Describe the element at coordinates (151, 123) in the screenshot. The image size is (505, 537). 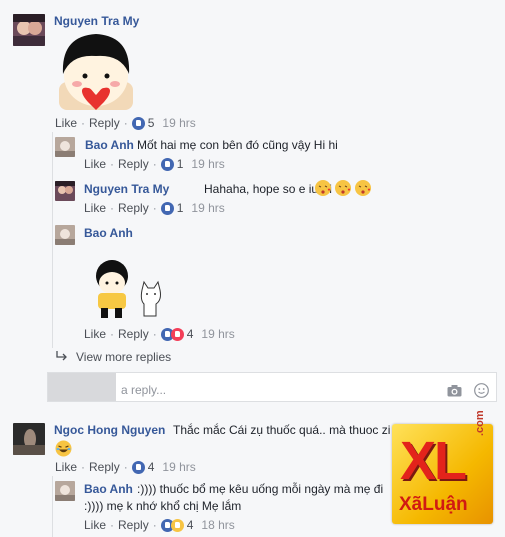
I see `reaction-count: 5` at that location.